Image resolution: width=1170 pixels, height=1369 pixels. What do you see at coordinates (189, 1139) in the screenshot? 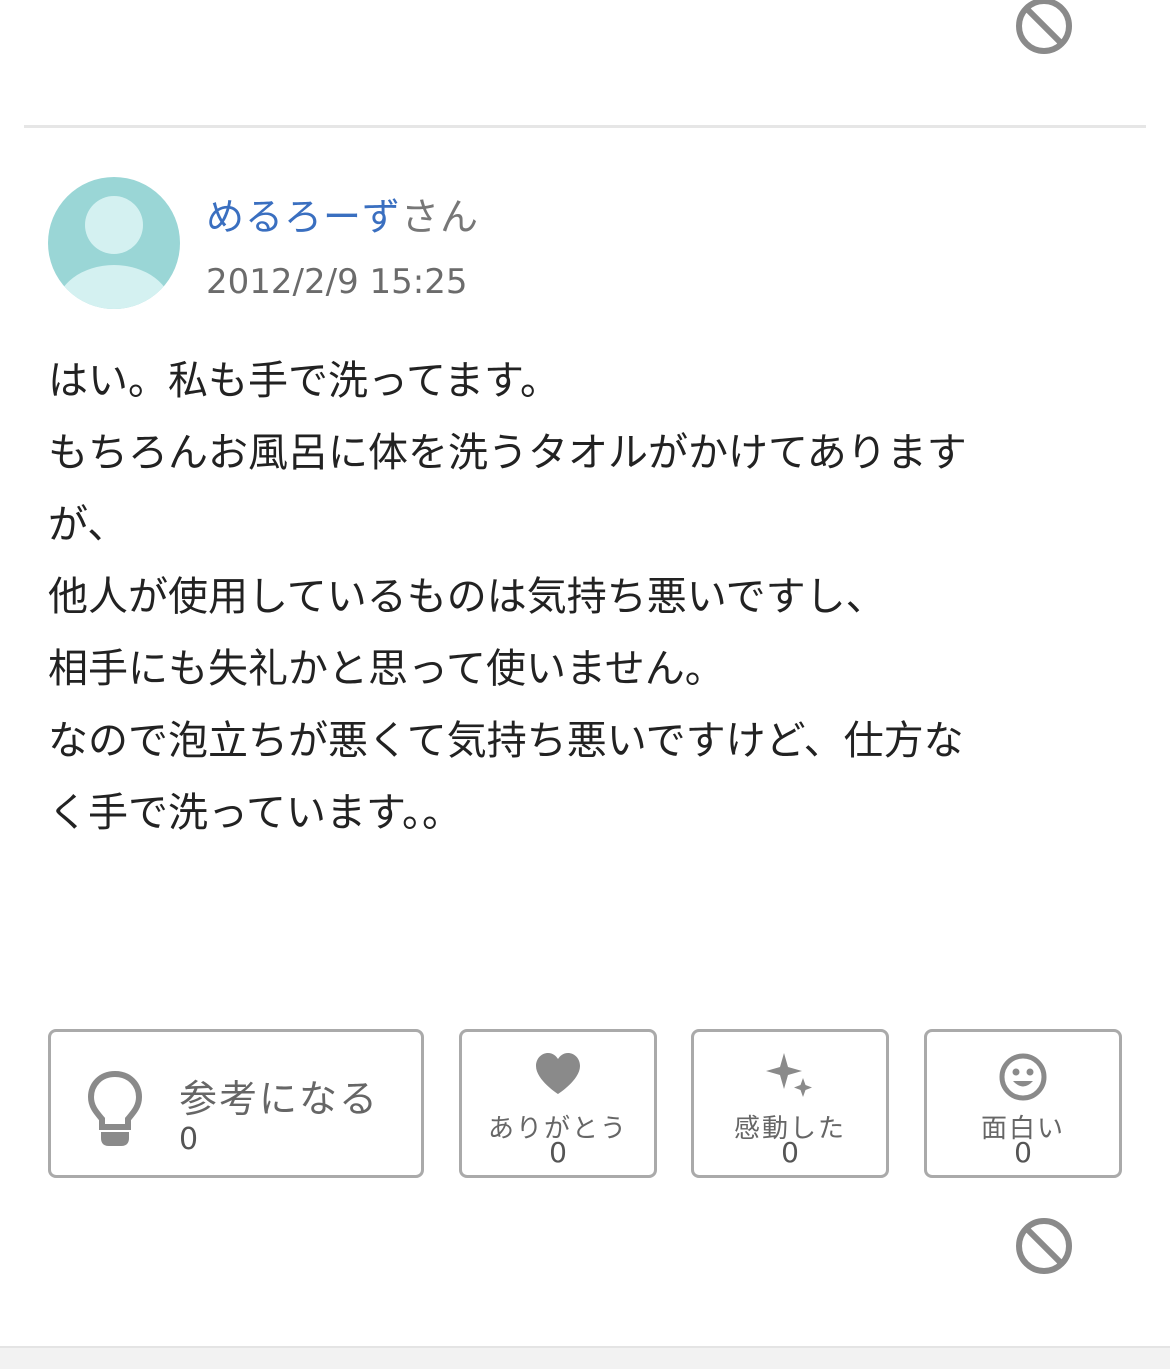
I see `helpful-count: 0` at bounding box center [189, 1139].